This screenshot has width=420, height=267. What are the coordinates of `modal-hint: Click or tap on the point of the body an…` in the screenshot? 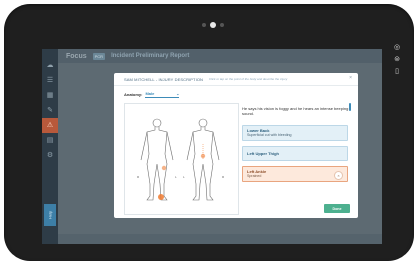 It's located at (248, 79).